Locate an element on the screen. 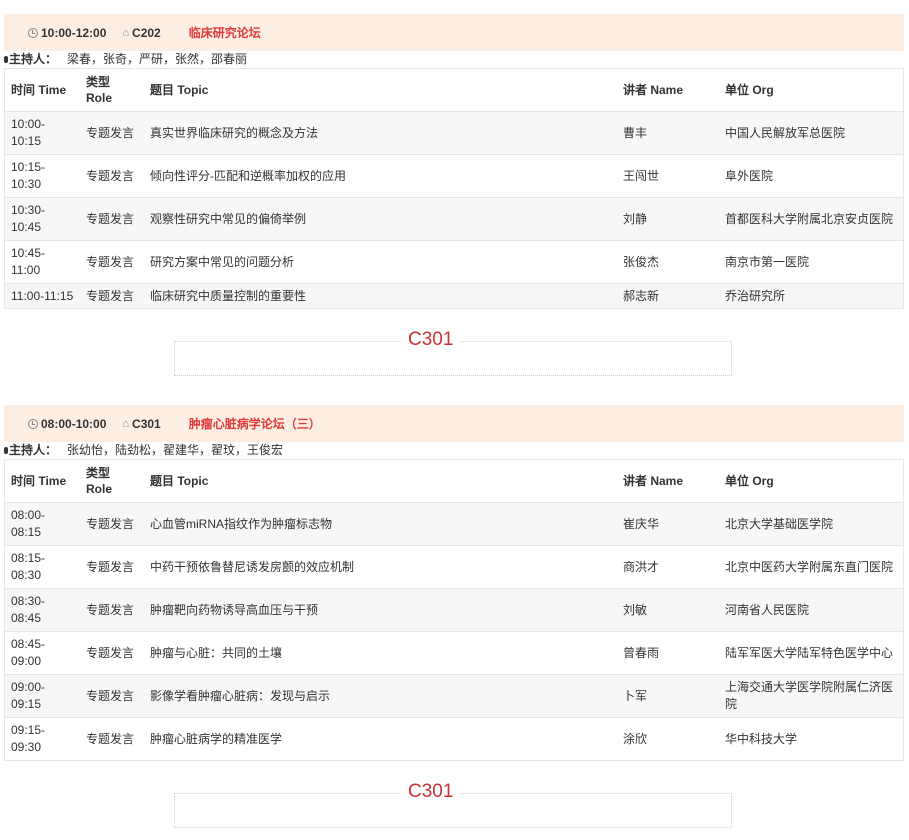 The width and height of the screenshot is (909, 840). cell-time: 10:45-11:00 is located at coordinates (42, 262).